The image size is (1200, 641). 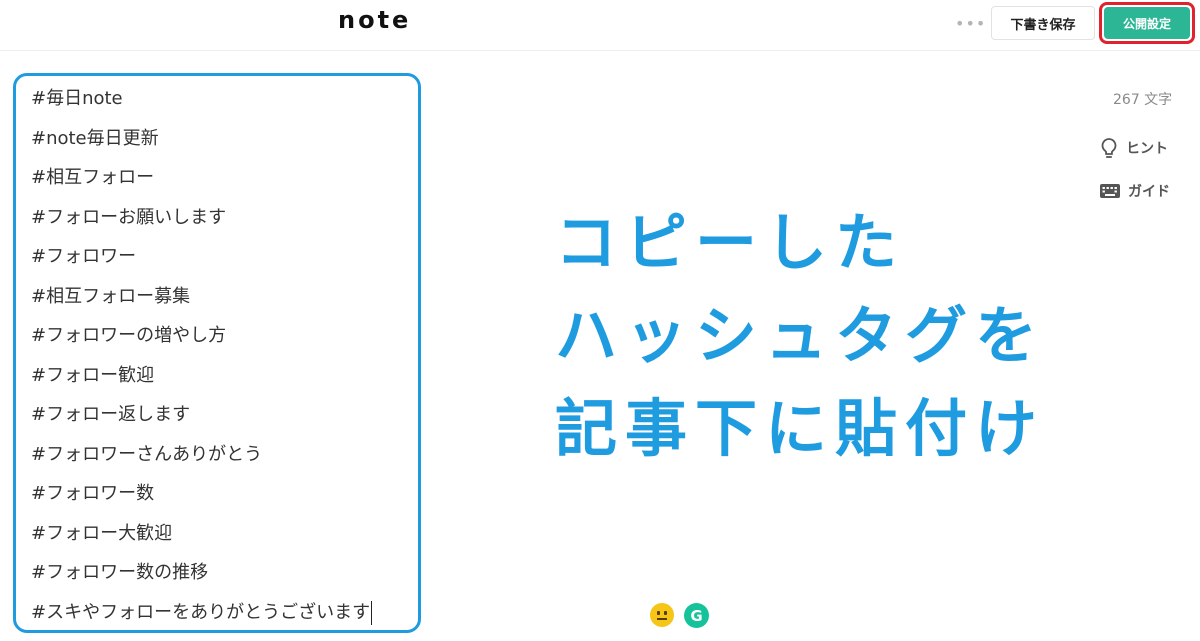 I want to click on hashtag-line: #フォロー大歓迎, so click(x=201, y=541).